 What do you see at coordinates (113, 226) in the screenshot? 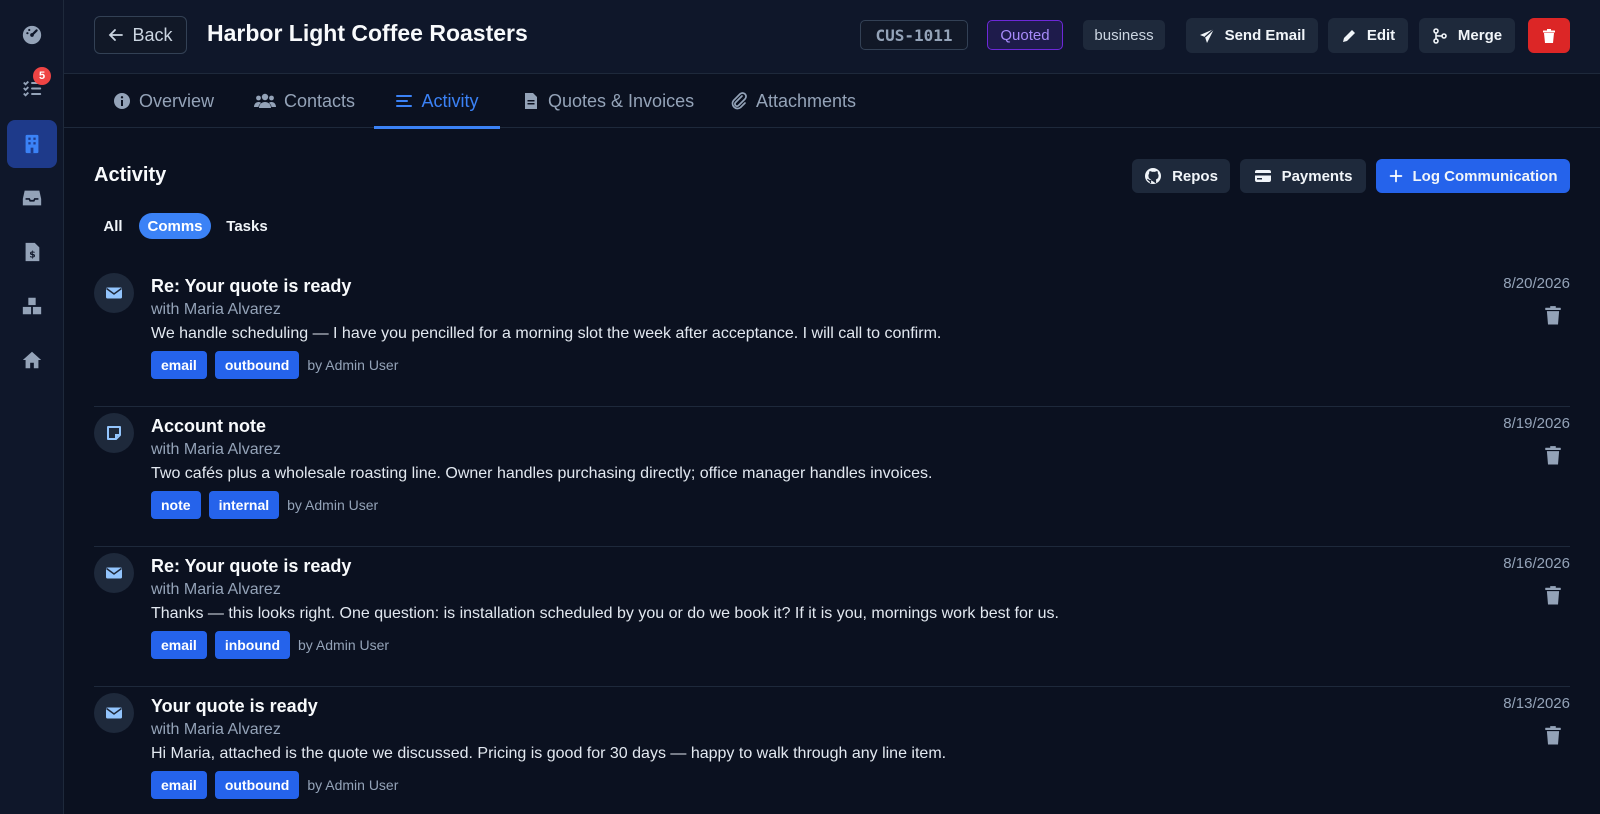
I see `filter-all: All` at bounding box center [113, 226].